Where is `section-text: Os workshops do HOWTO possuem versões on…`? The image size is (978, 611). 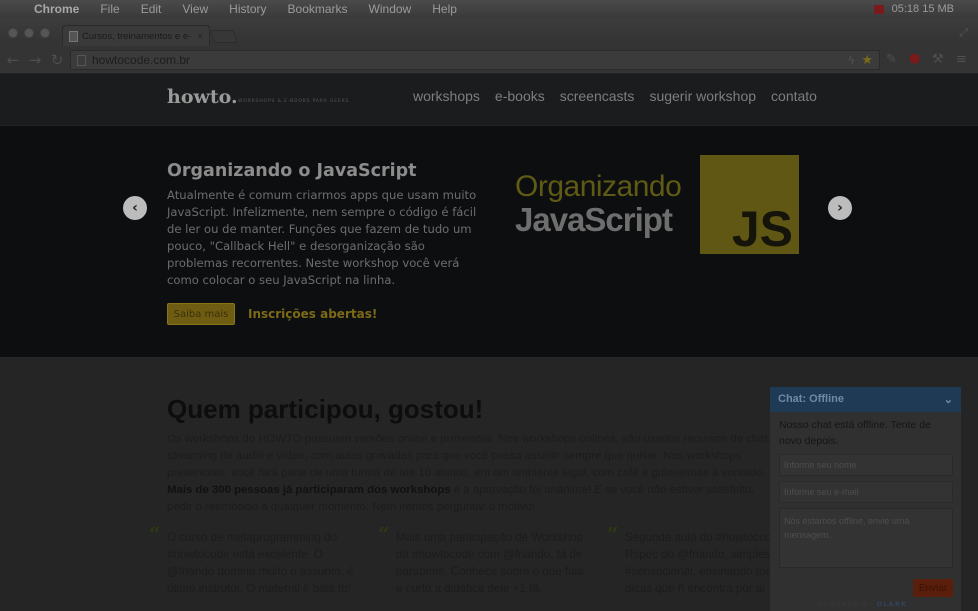
section-text: Os workshops do HOWTO possuem versões on… is located at coordinates (472, 473).